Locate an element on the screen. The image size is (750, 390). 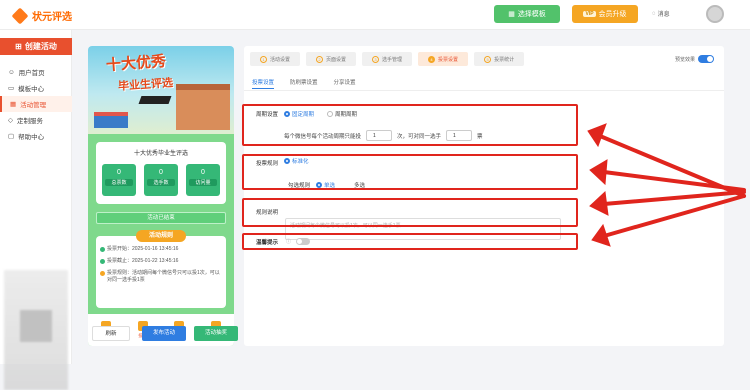
step-vote-settings: 4 投票设置 is located at coordinates (443, 59).